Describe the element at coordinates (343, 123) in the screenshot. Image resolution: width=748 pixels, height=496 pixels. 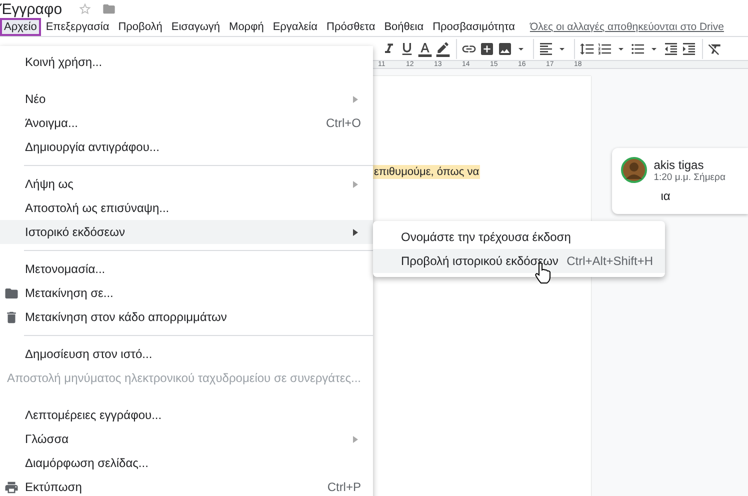
I see `shortcut-text: Ctrl+O` at that location.